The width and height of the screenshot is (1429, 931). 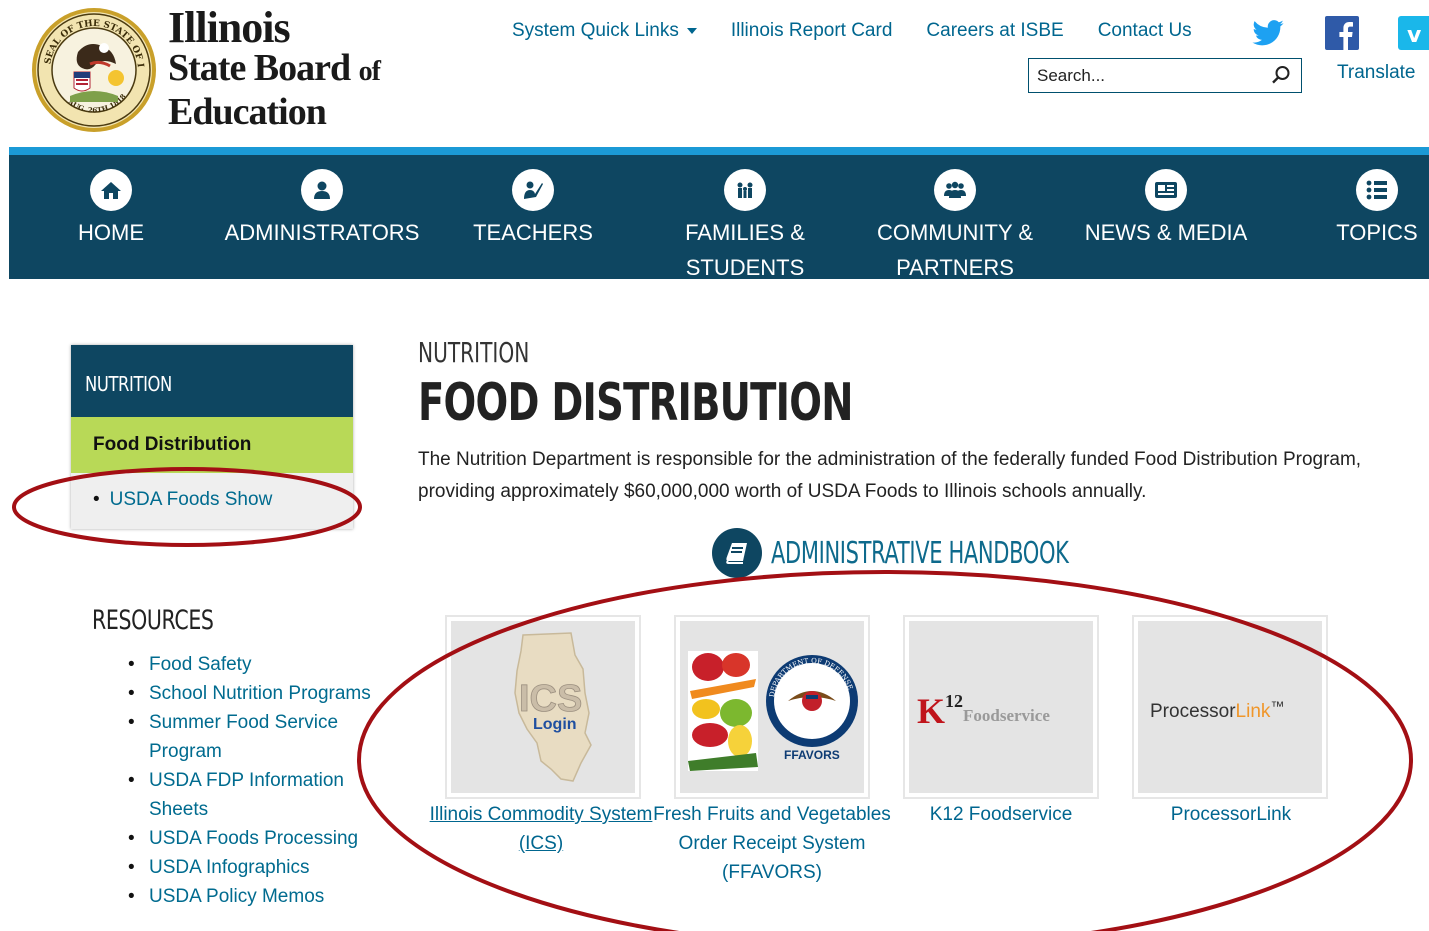 I want to click on book-icon, so click(x=737, y=553).